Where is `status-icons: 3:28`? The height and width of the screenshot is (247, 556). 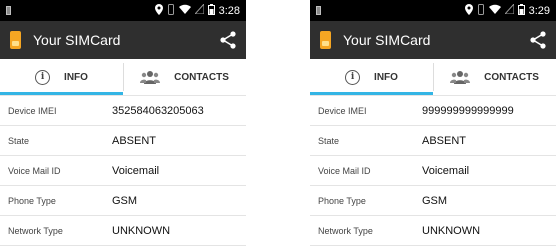
status-icons: 3:28 is located at coordinates (197, 10).